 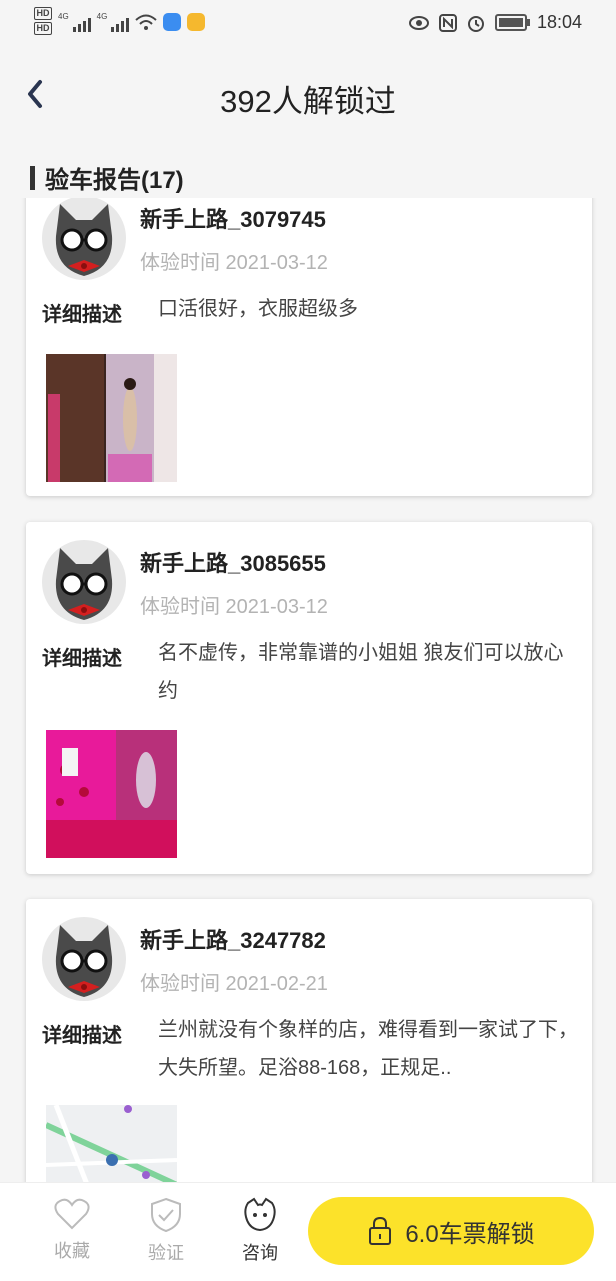 I want to click on section-accent-bar, so click(x=32, y=177).